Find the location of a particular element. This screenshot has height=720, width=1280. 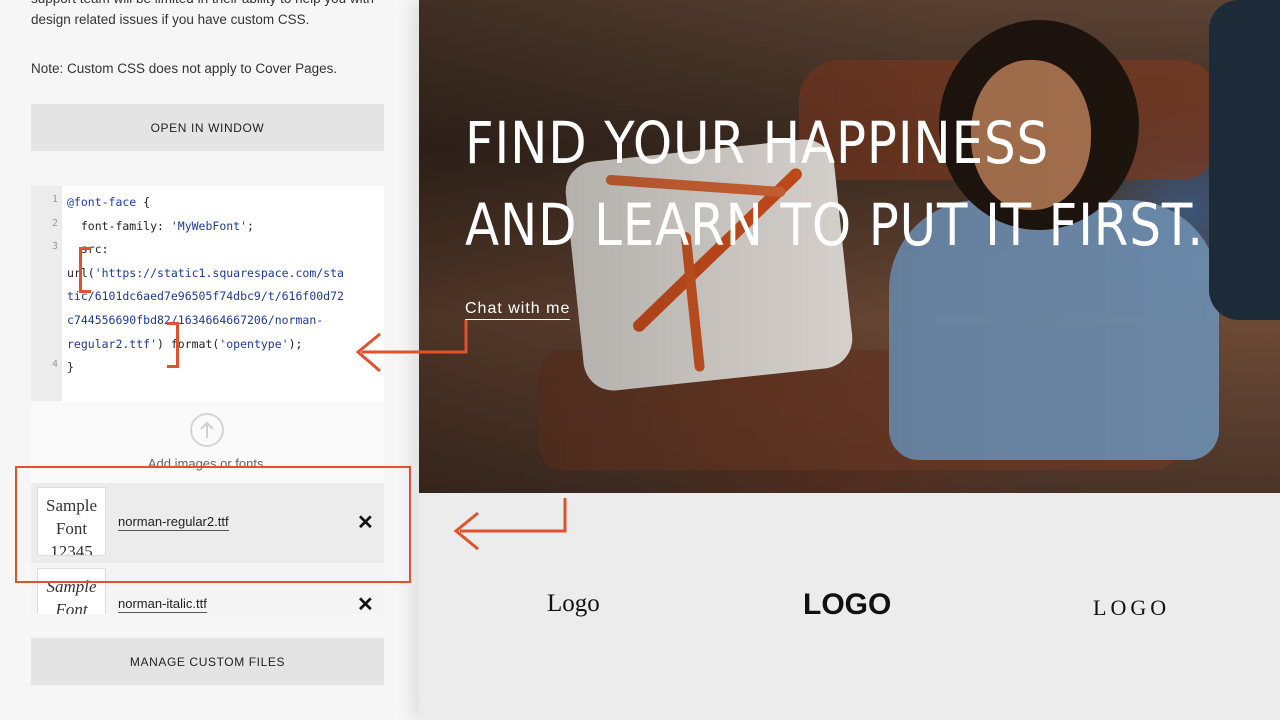

logo-serif: Logo is located at coordinates (573, 603).